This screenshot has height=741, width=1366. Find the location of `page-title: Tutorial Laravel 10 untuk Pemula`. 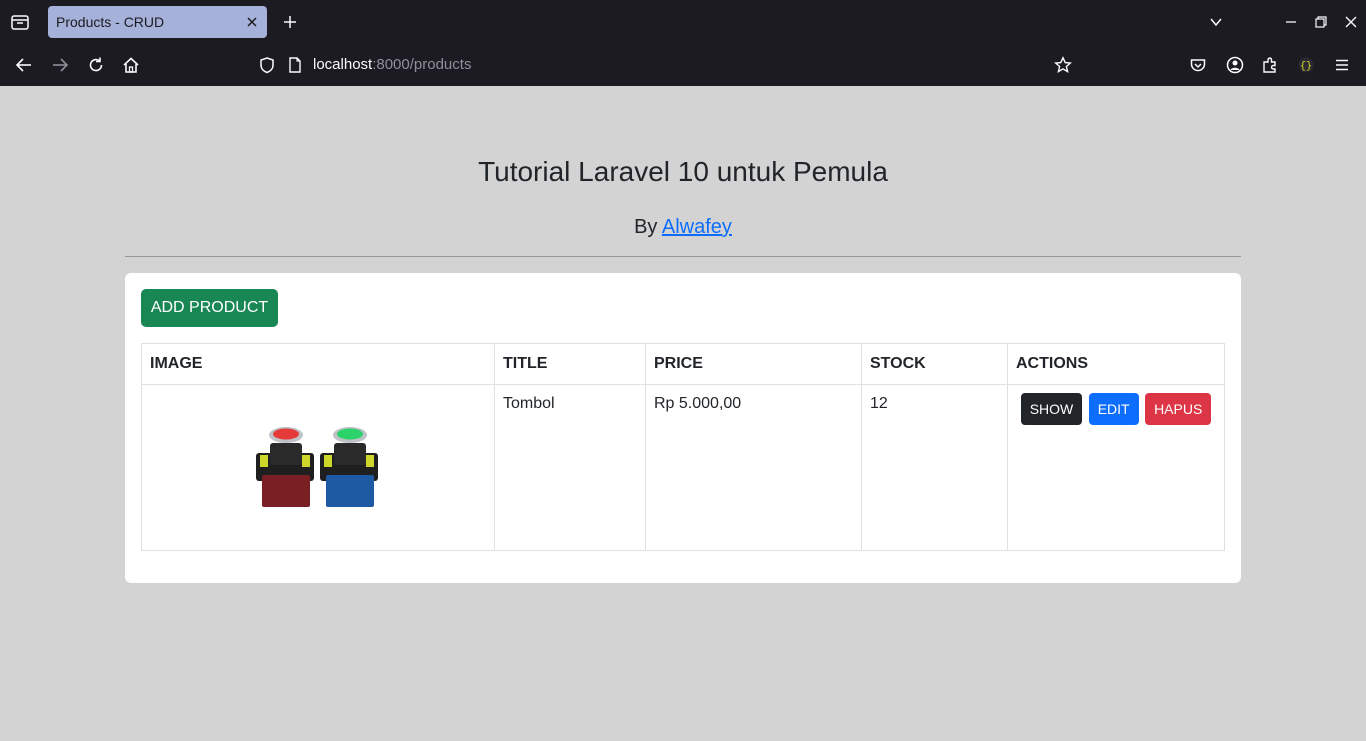

page-title: Tutorial Laravel 10 untuk Pemula is located at coordinates (683, 171).